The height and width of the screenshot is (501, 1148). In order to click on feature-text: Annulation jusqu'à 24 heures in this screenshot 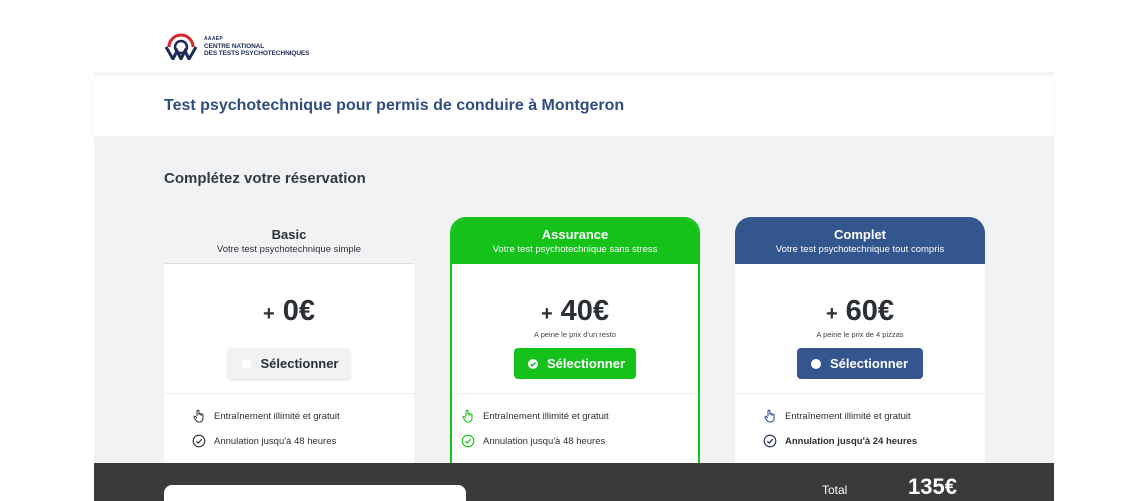, I will do `click(851, 441)`.